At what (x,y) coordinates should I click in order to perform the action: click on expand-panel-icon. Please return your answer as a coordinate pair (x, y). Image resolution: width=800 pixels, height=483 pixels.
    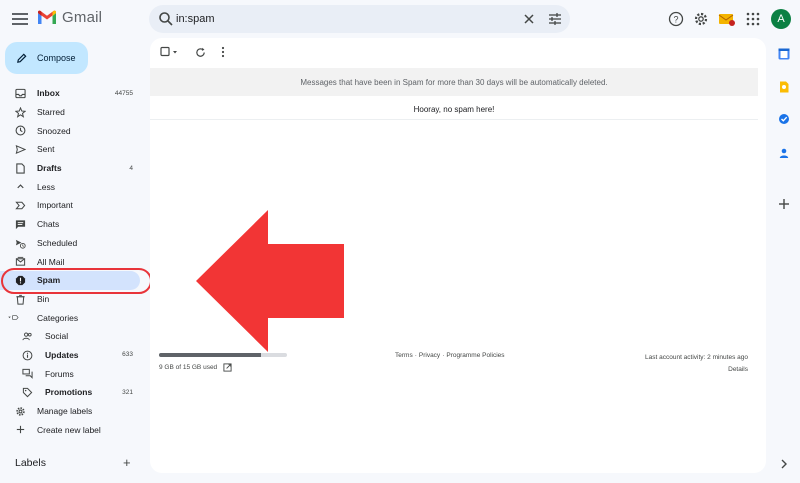
    Looking at the image, I should click on (784, 464).